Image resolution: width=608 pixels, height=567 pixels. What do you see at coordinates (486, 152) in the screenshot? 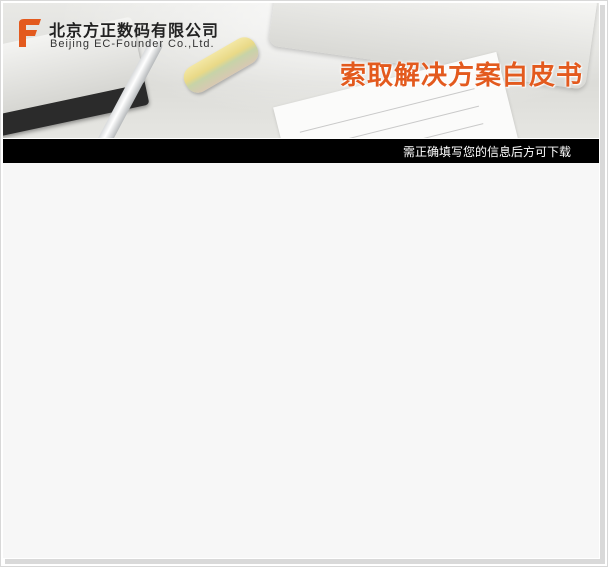
I see `notice-text: 需正确填写您的信息后方可下载` at bounding box center [486, 152].